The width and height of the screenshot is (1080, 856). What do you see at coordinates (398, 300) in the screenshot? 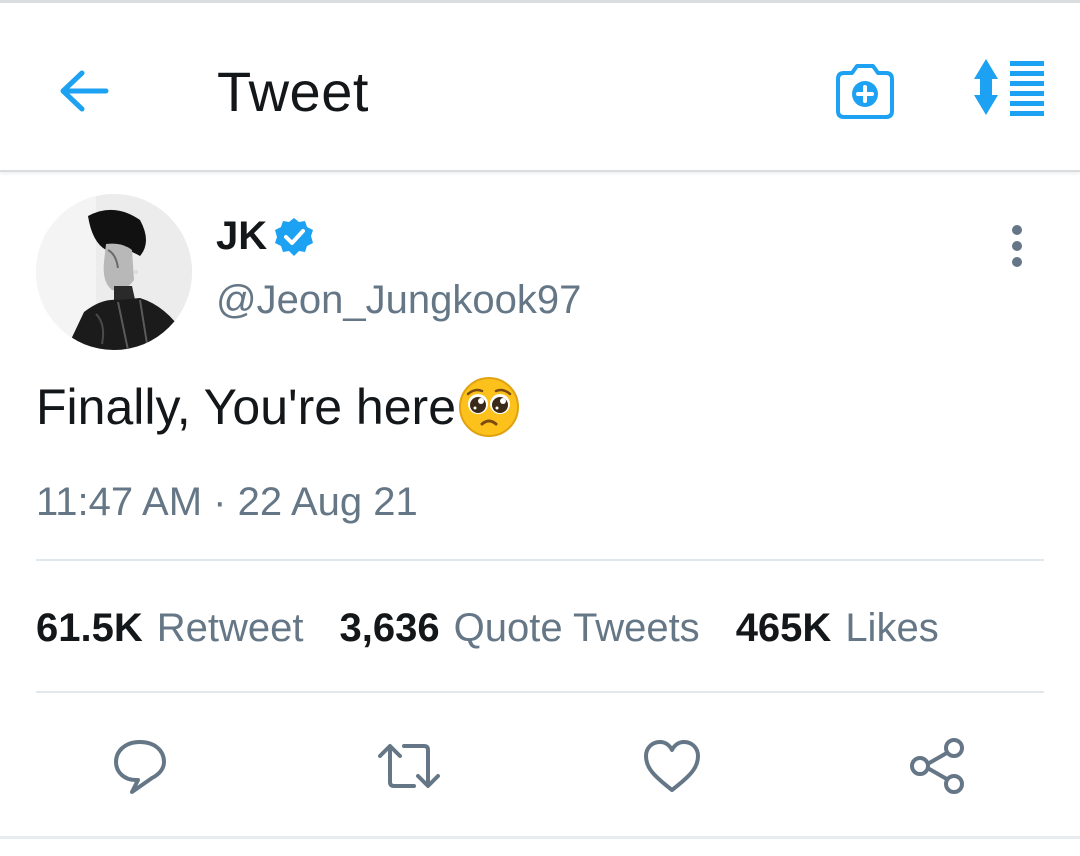
I see `user-handle: @Jeon_Jungkook97` at bounding box center [398, 300].